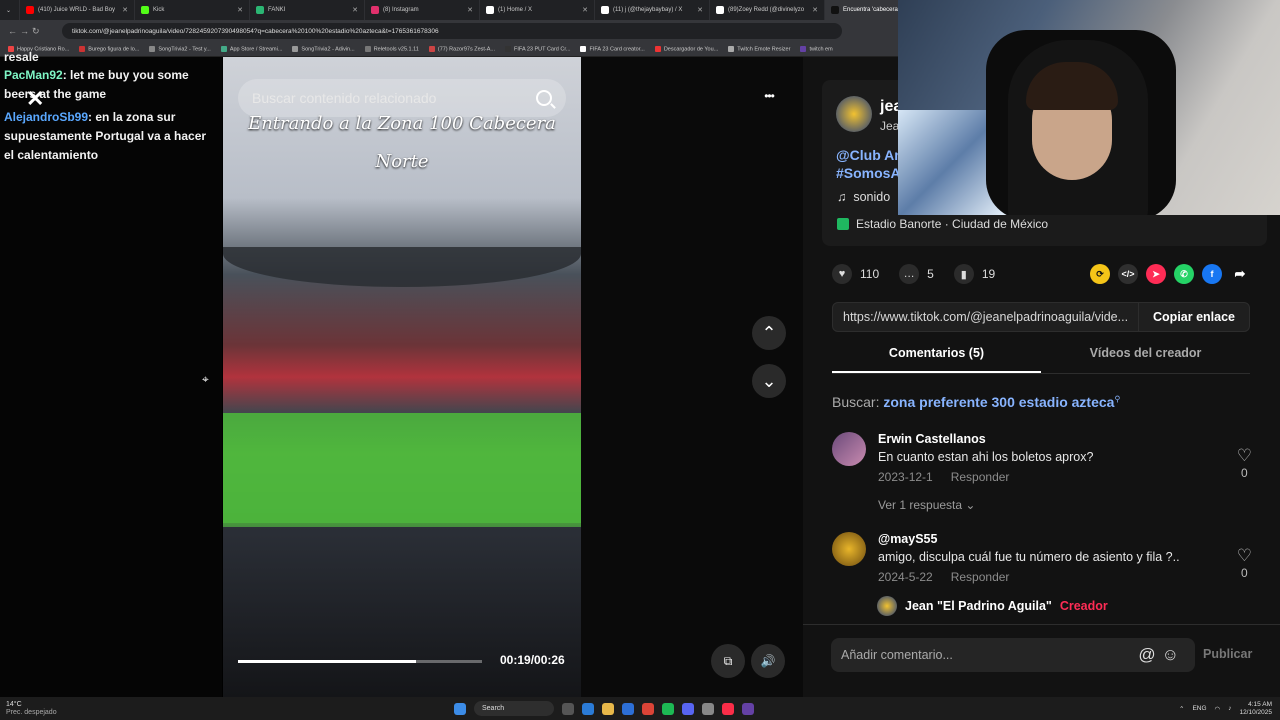 This screenshot has width=1280, height=720. Describe the element at coordinates (842, 274) in the screenshot. I see `heart-icon: ♥` at that location.